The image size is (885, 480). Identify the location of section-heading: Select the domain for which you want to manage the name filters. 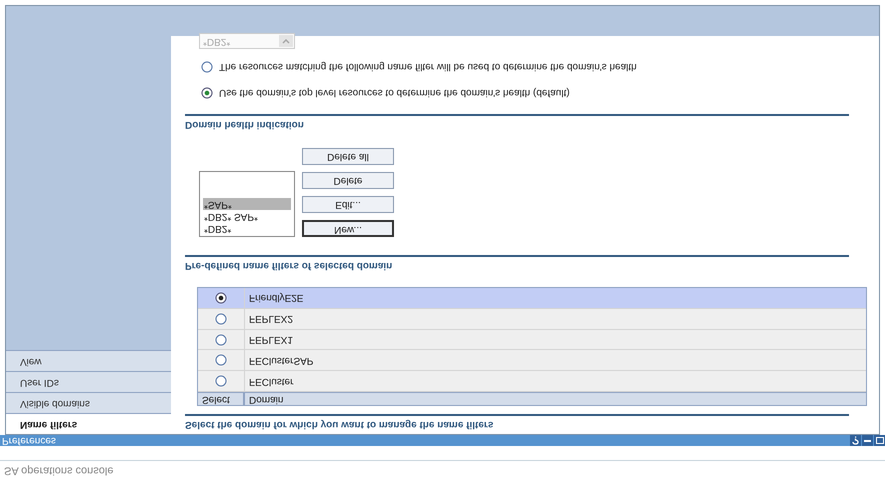
(517, 423).